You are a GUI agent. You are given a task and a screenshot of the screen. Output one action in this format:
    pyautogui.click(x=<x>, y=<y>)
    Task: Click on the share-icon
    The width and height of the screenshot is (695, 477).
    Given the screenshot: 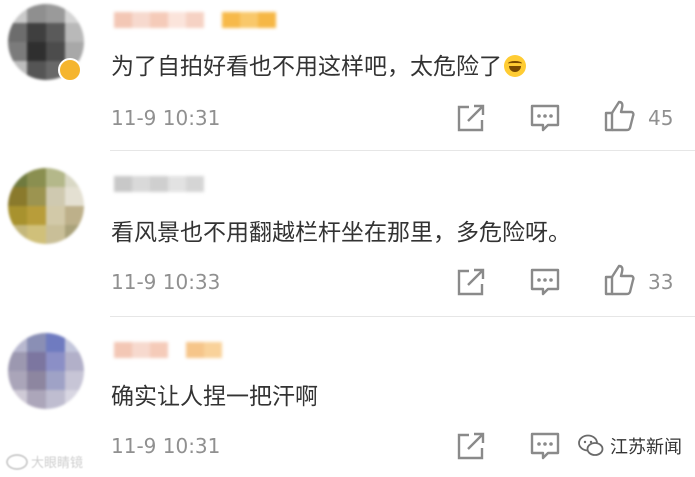 What is the action you would take?
    pyautogui.click(x=471, y=446)
    